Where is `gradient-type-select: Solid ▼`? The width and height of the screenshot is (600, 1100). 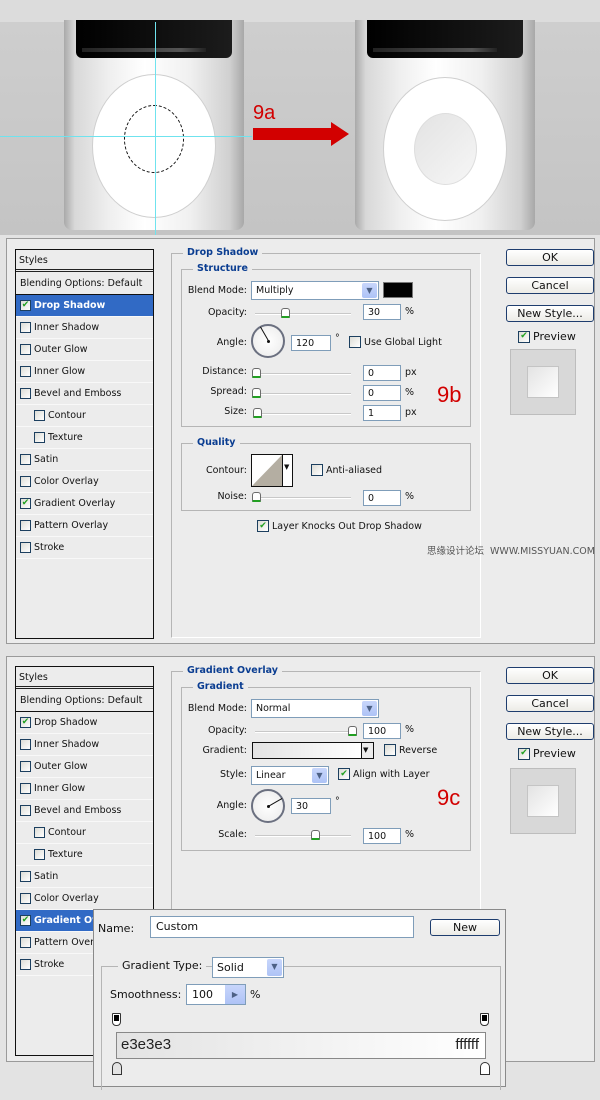
gradient-type-select: Solid ▼ is located at coordinates (248, 967).